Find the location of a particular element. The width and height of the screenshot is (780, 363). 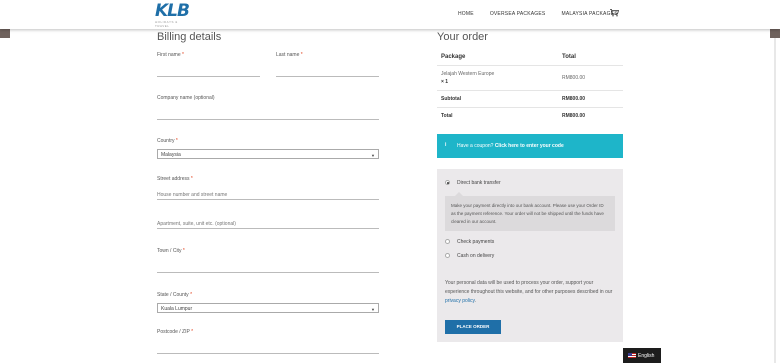

item-qty: × 1 is located at coordinates (445, 82).